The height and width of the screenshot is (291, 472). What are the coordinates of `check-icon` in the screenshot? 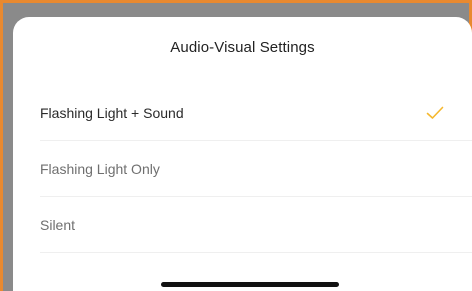 It's located at (435, 112).